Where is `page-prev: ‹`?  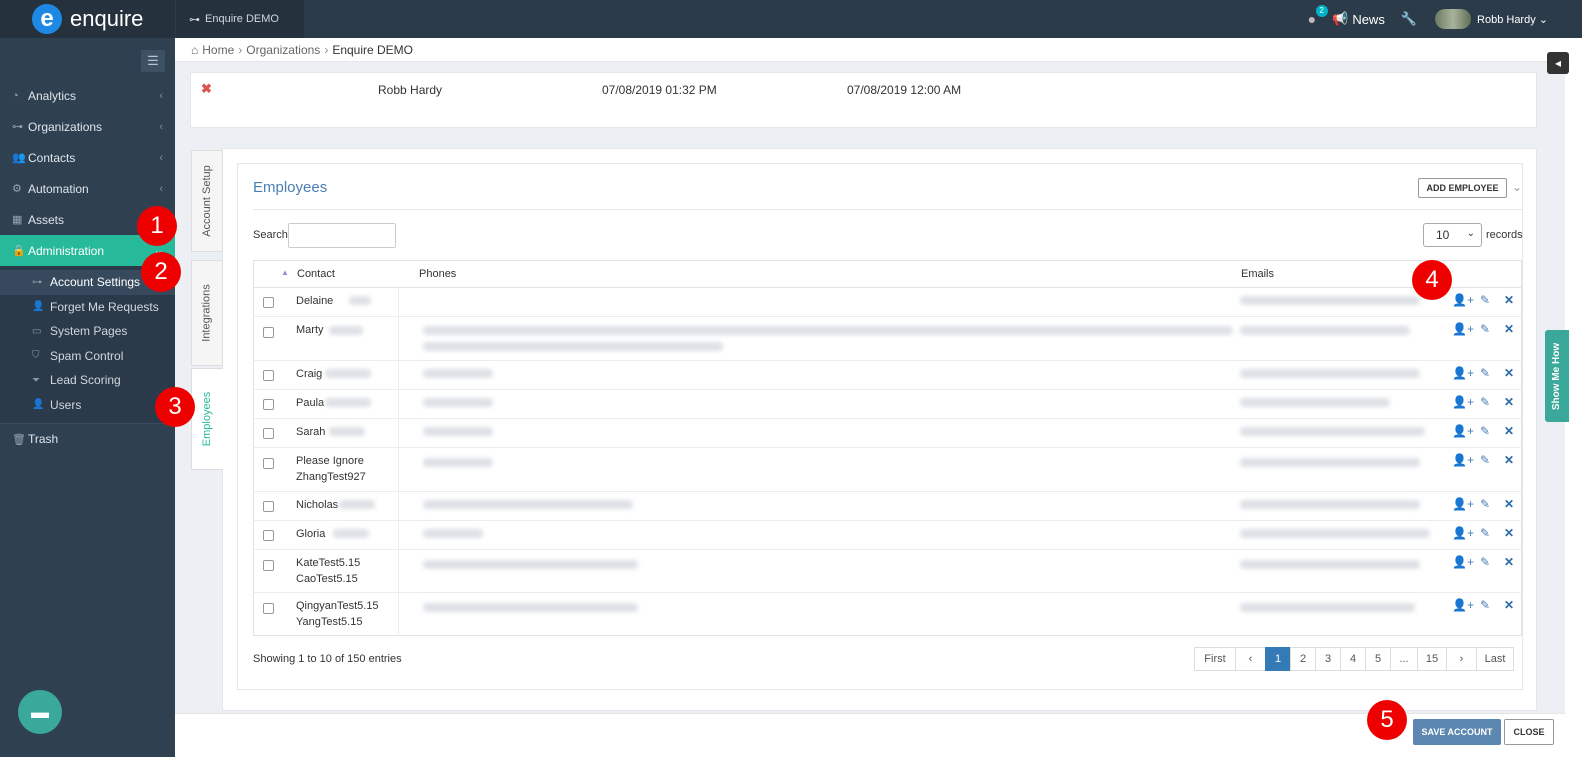 page-prev: ‹ is located at coordinates (1250, 659).